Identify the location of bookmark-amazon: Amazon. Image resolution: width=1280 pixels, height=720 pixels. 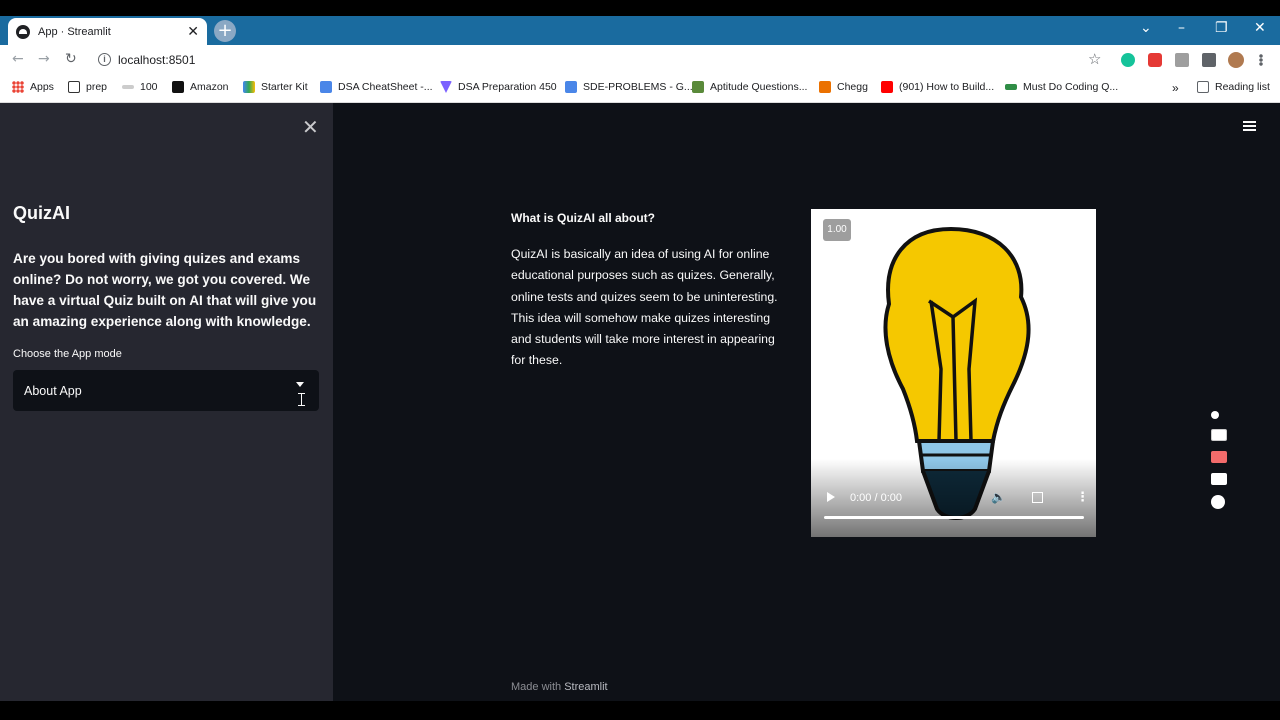
(200, 87).